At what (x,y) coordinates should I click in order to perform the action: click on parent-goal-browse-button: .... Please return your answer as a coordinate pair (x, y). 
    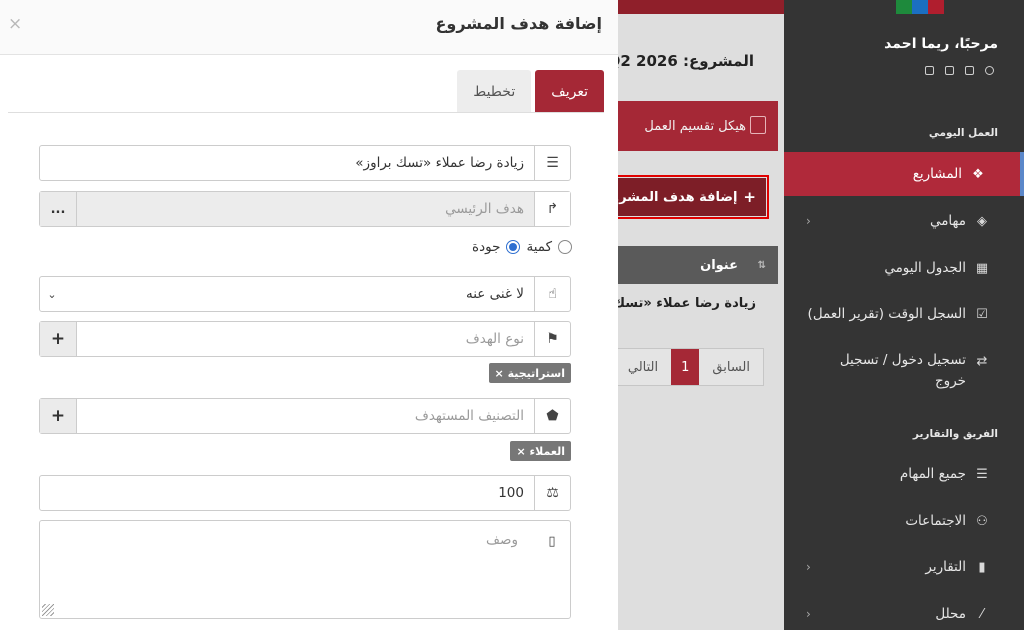
    Looking at the image, I should click on (58, 209).